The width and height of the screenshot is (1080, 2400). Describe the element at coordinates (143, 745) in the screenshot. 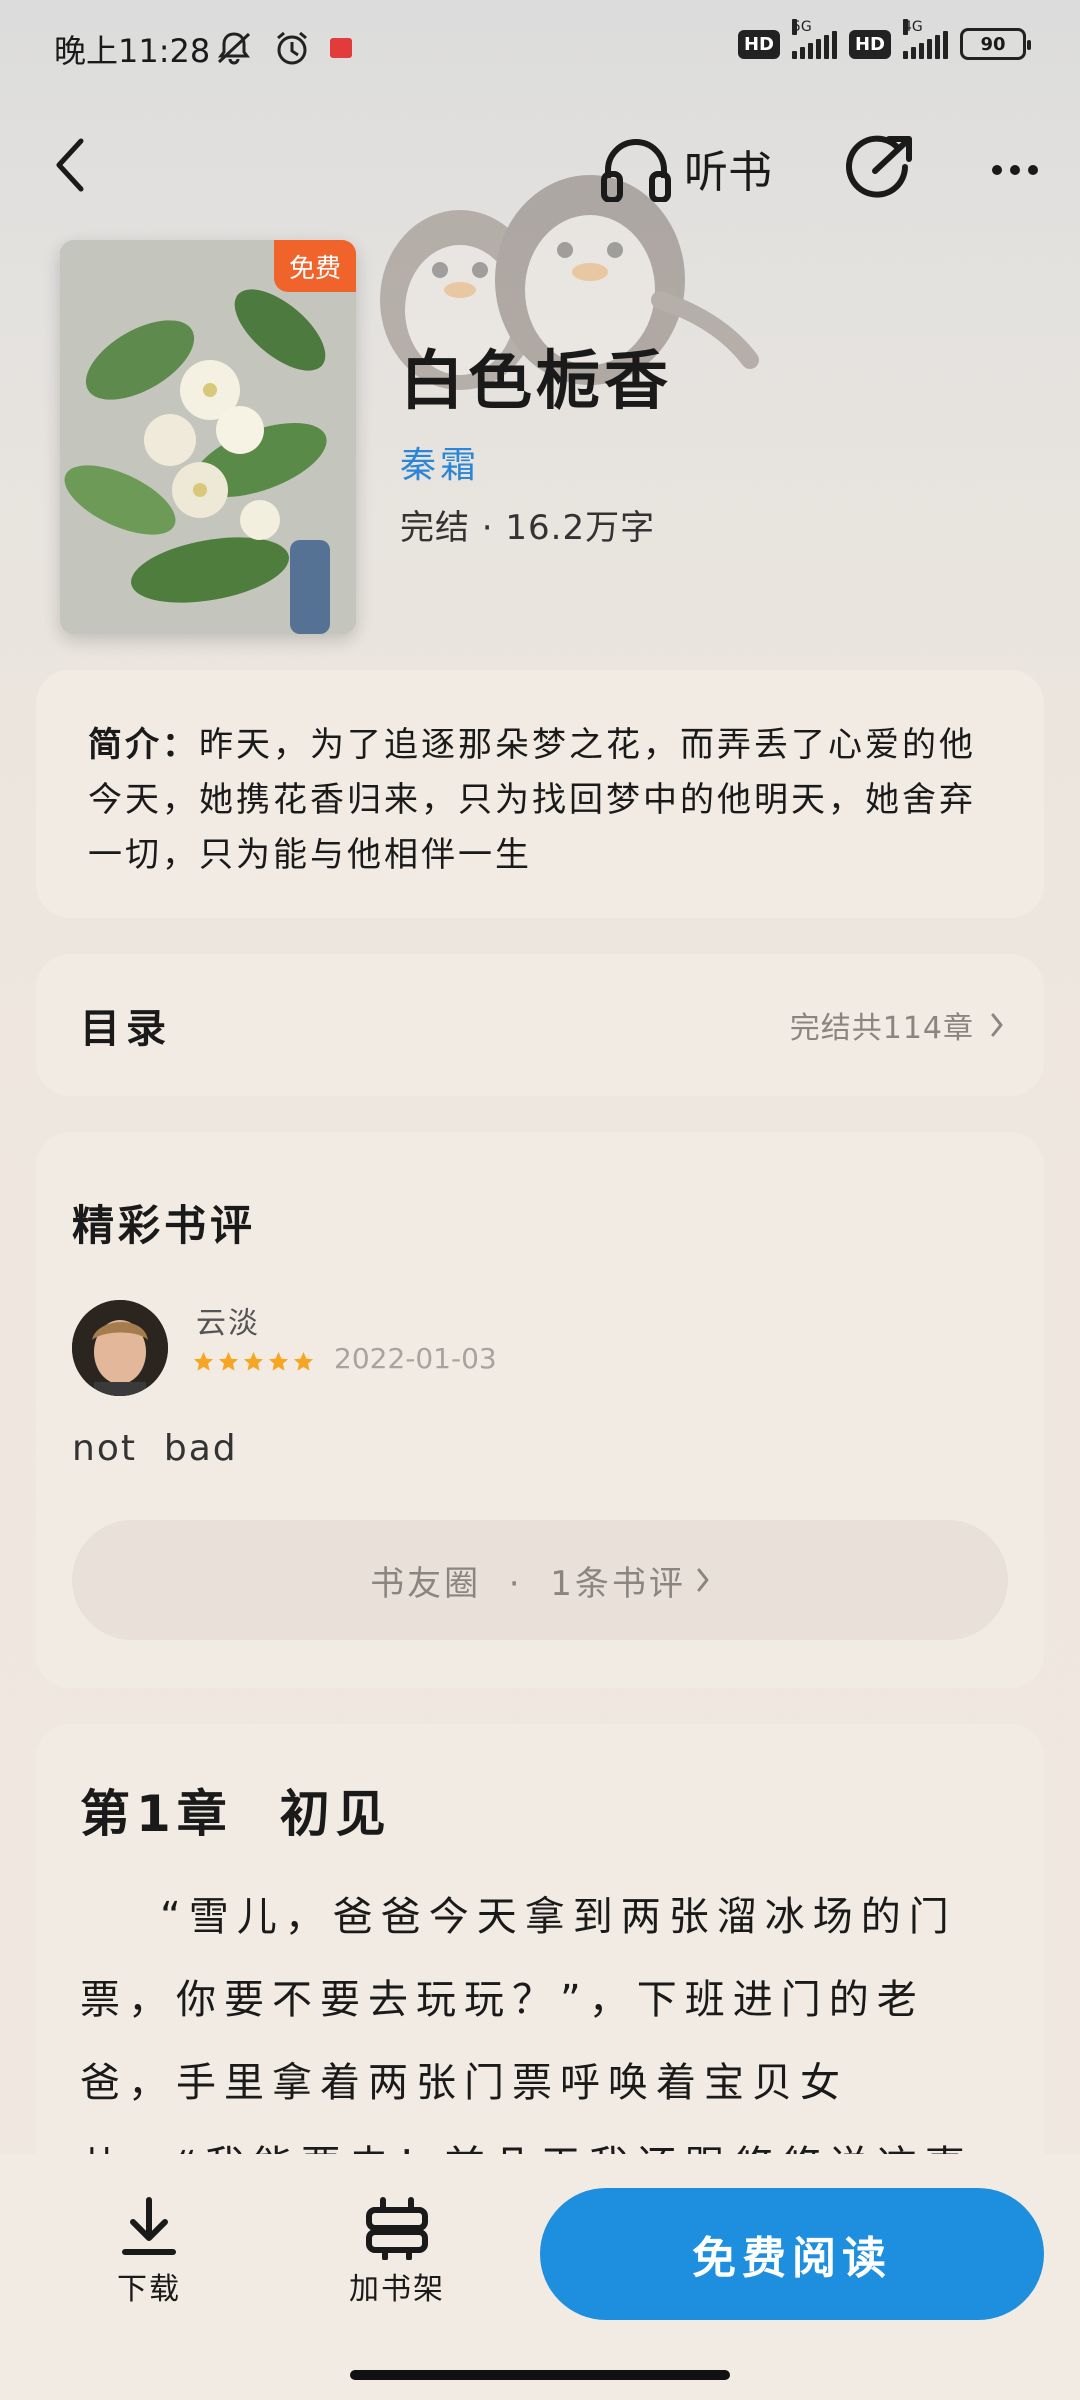

I see `intro-label: 简介：` at that location.